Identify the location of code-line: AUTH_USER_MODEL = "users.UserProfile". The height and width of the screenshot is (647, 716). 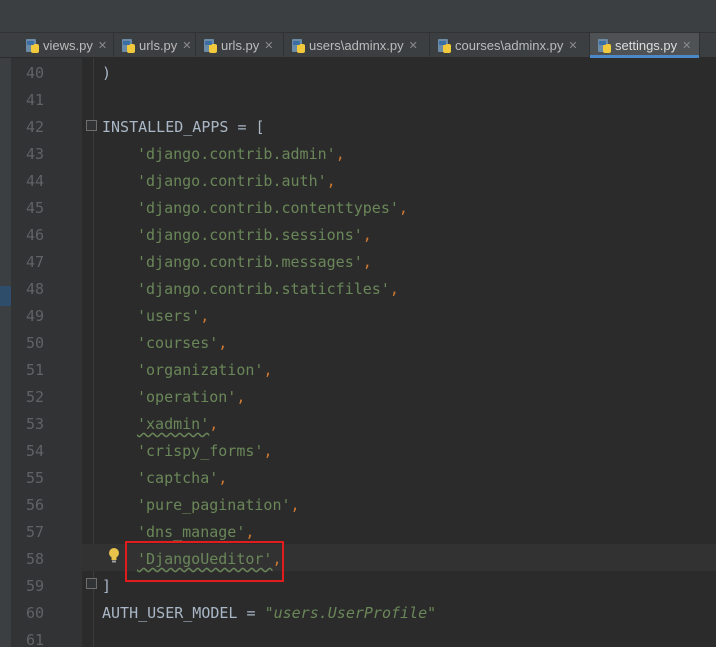
(269, 613).